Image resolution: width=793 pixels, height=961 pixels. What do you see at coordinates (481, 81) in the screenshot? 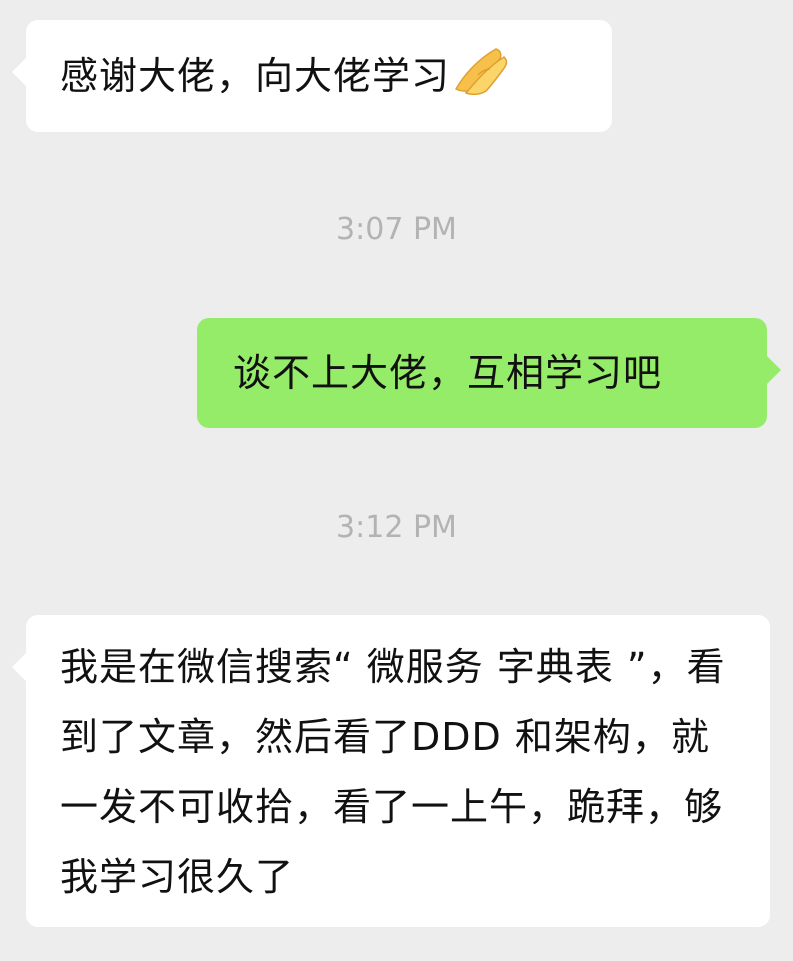
I see `folded-hands-icon` at bounding box center [481, 81].